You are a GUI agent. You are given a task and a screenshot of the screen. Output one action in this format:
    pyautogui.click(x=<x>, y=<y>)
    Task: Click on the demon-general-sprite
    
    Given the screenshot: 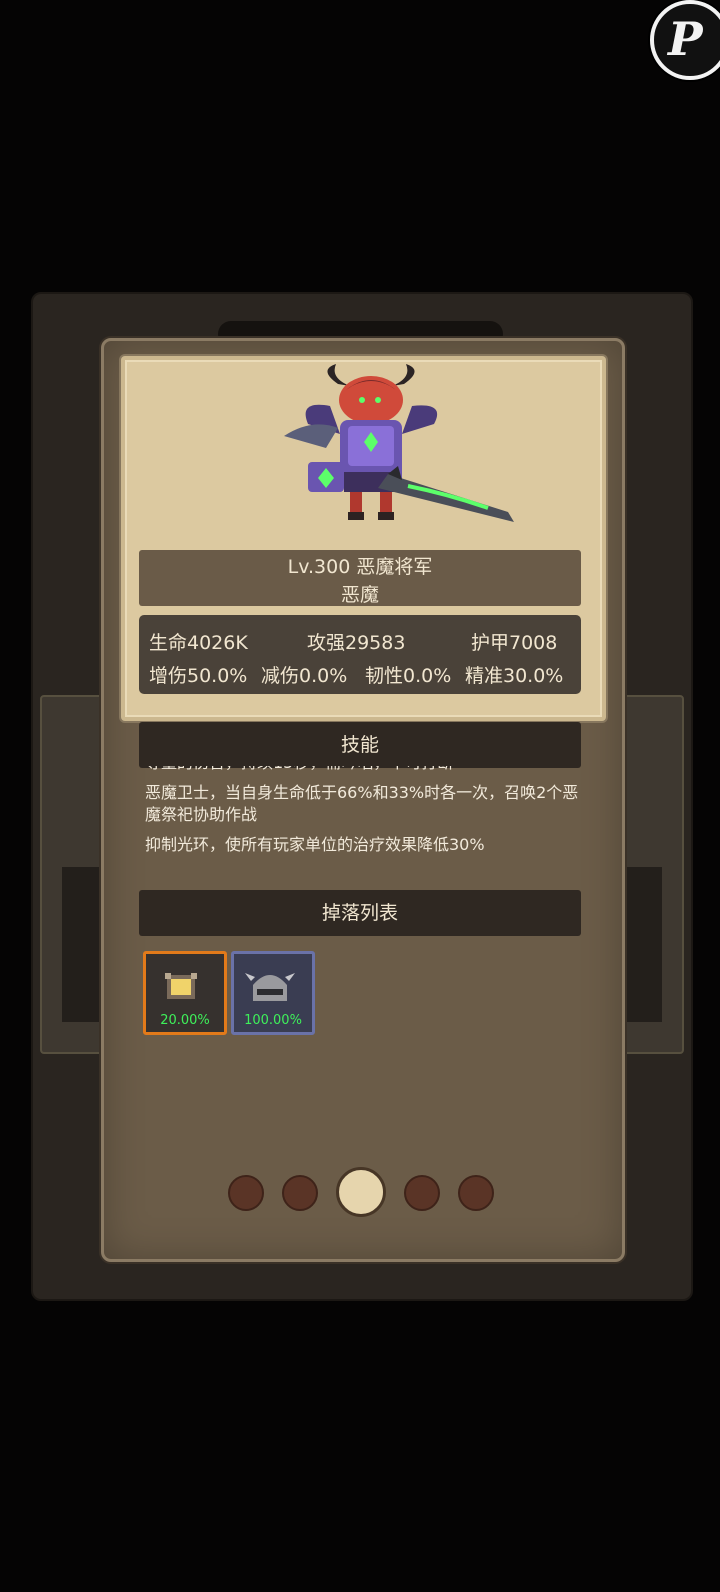 What is the action you would take?
    pyautogui.click(x=399, y=443)
    